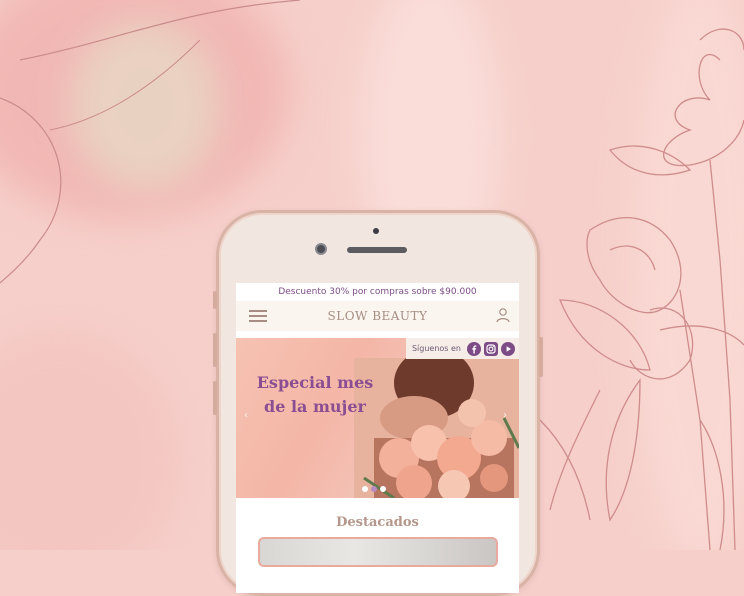 The width and height of the screenshot is (744, 596). Describe the element at coordinates (321, 249) in the screenshot. I see `phone-camera` at that location.